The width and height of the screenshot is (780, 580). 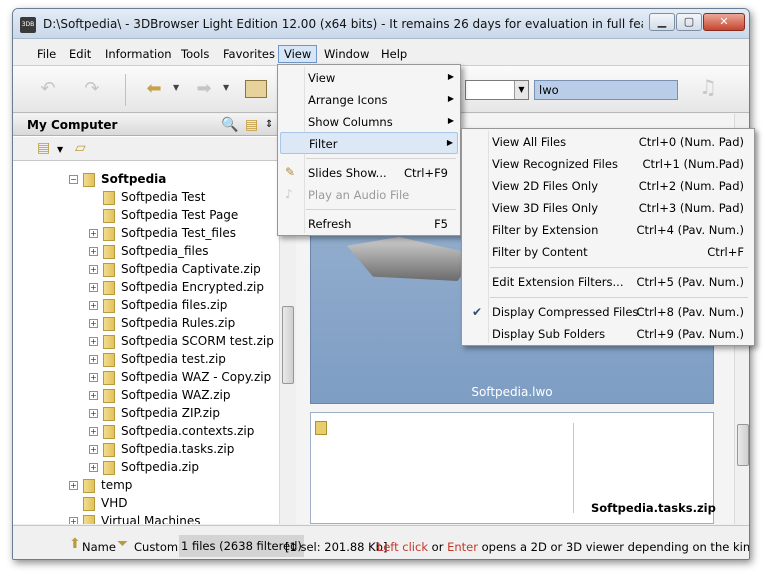 I want to click on tree-item: + Softpedia.contexts.zip, so click(x=146, y=432).